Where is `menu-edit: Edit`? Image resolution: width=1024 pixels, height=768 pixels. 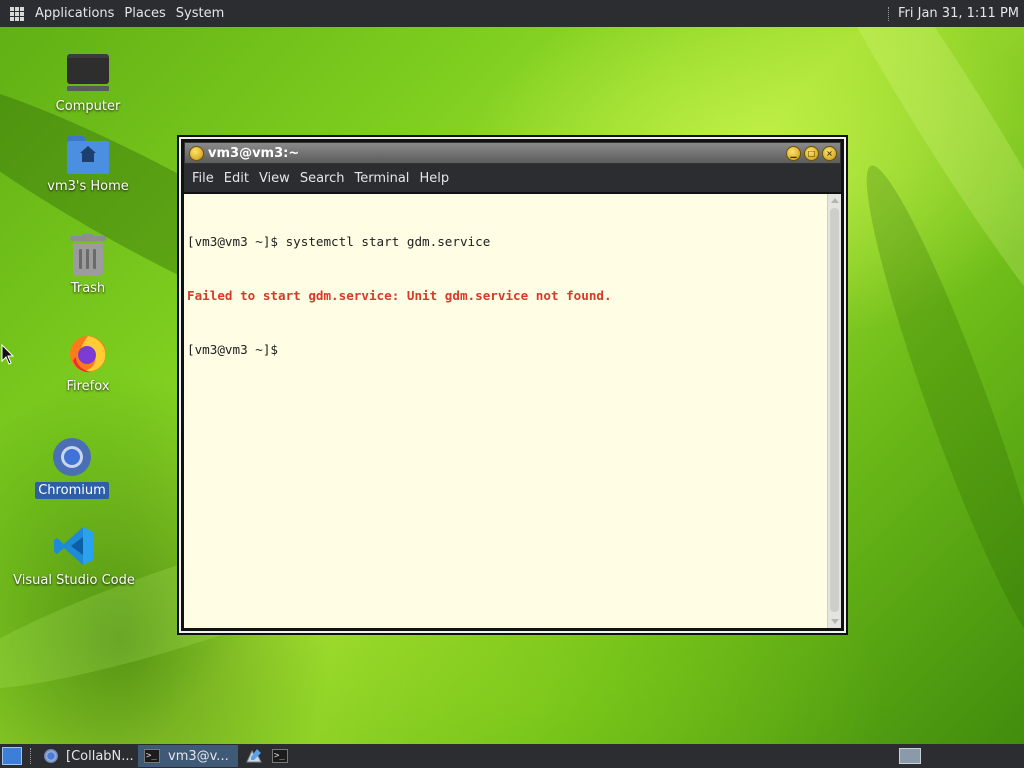
menu-edit: Edit is located at coordinates (236, 178).